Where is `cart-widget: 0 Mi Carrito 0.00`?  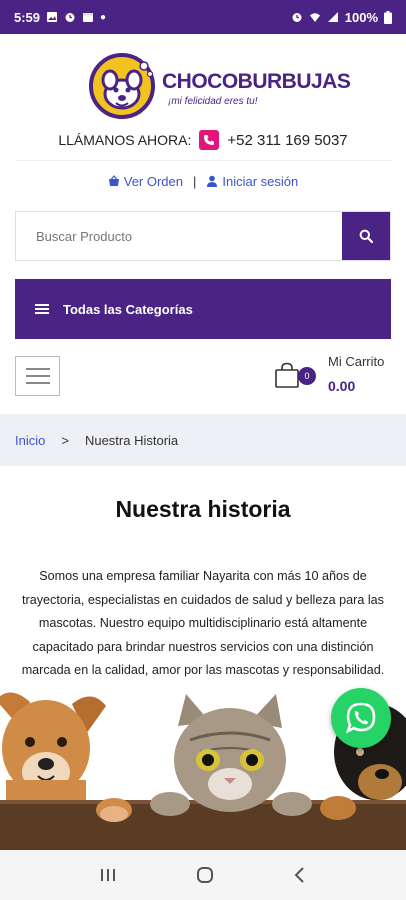 cart-widget: 0 Mi Carrito 0.00 is located at coordinates (334, 376).